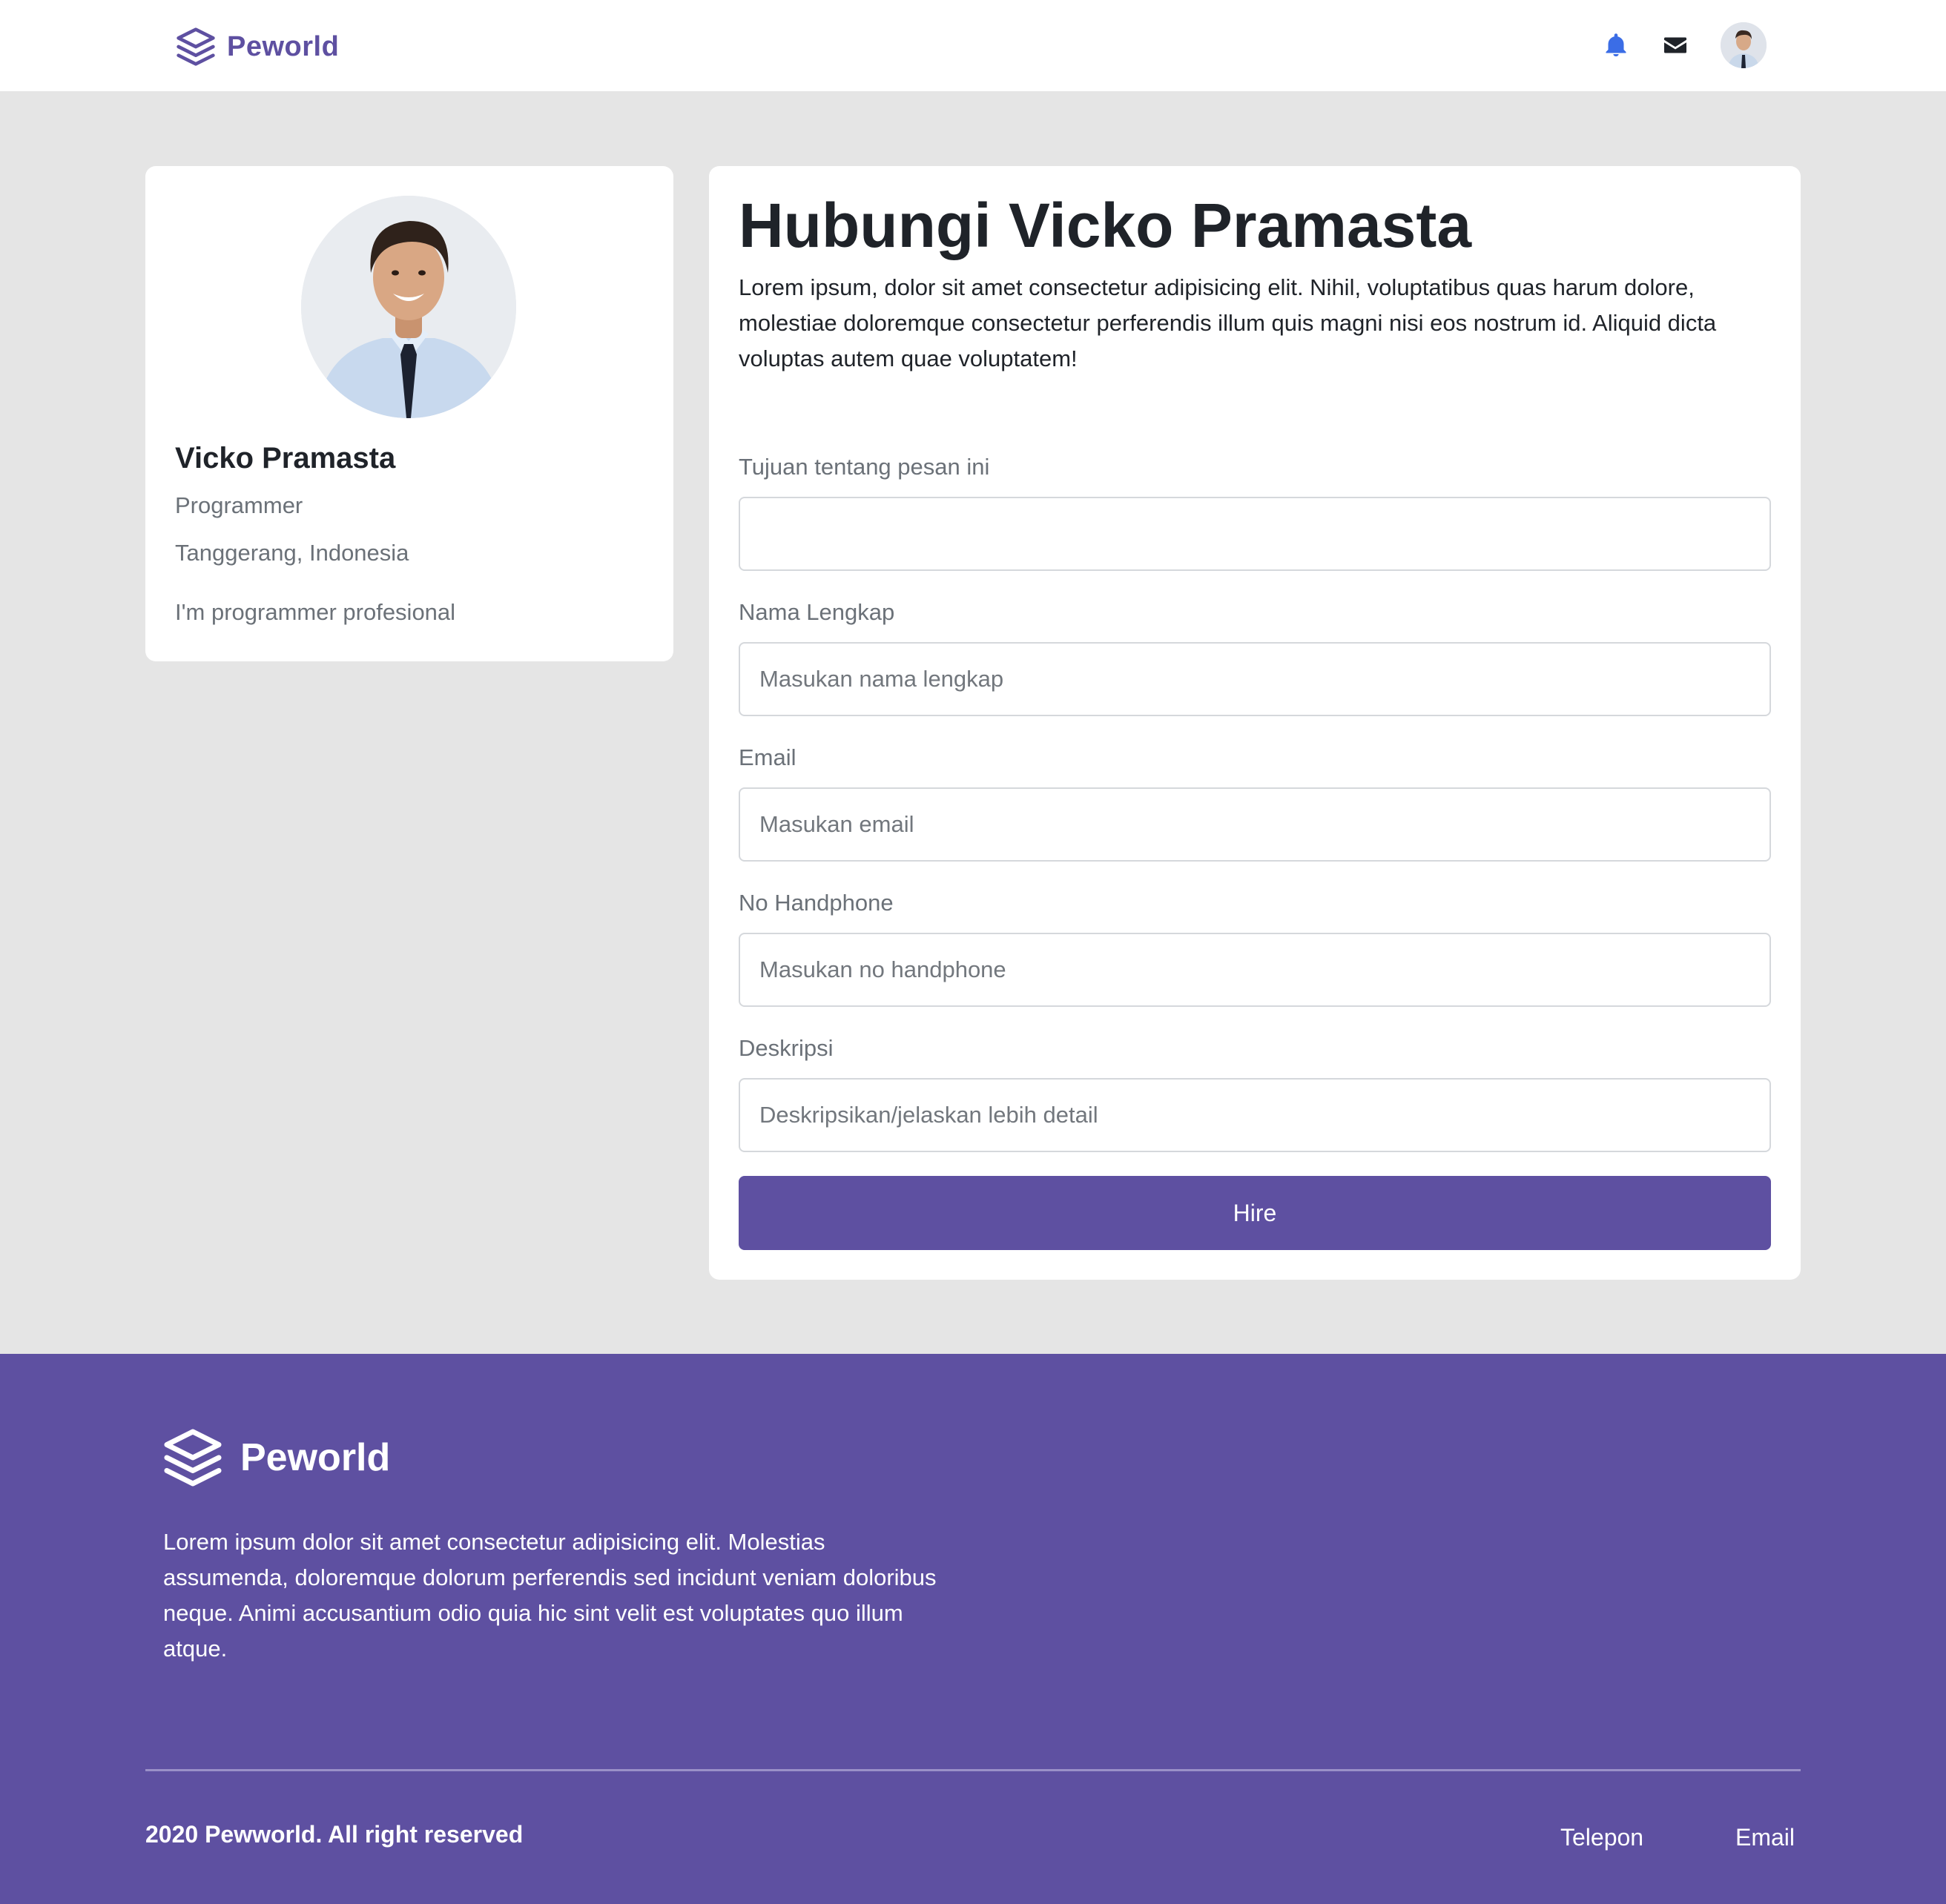 This screenshot has width=1946, height=1904. Describe the element at coordinates (315, 1457) in the screenshot. I see `footer-brand-name: Peworld` at that location.